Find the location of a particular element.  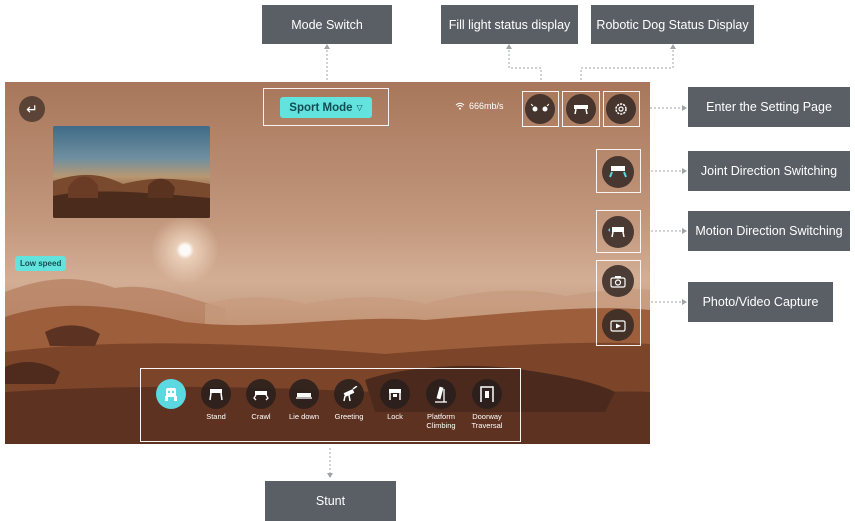

robot-dog-icon is located at coordinates (581, 110).